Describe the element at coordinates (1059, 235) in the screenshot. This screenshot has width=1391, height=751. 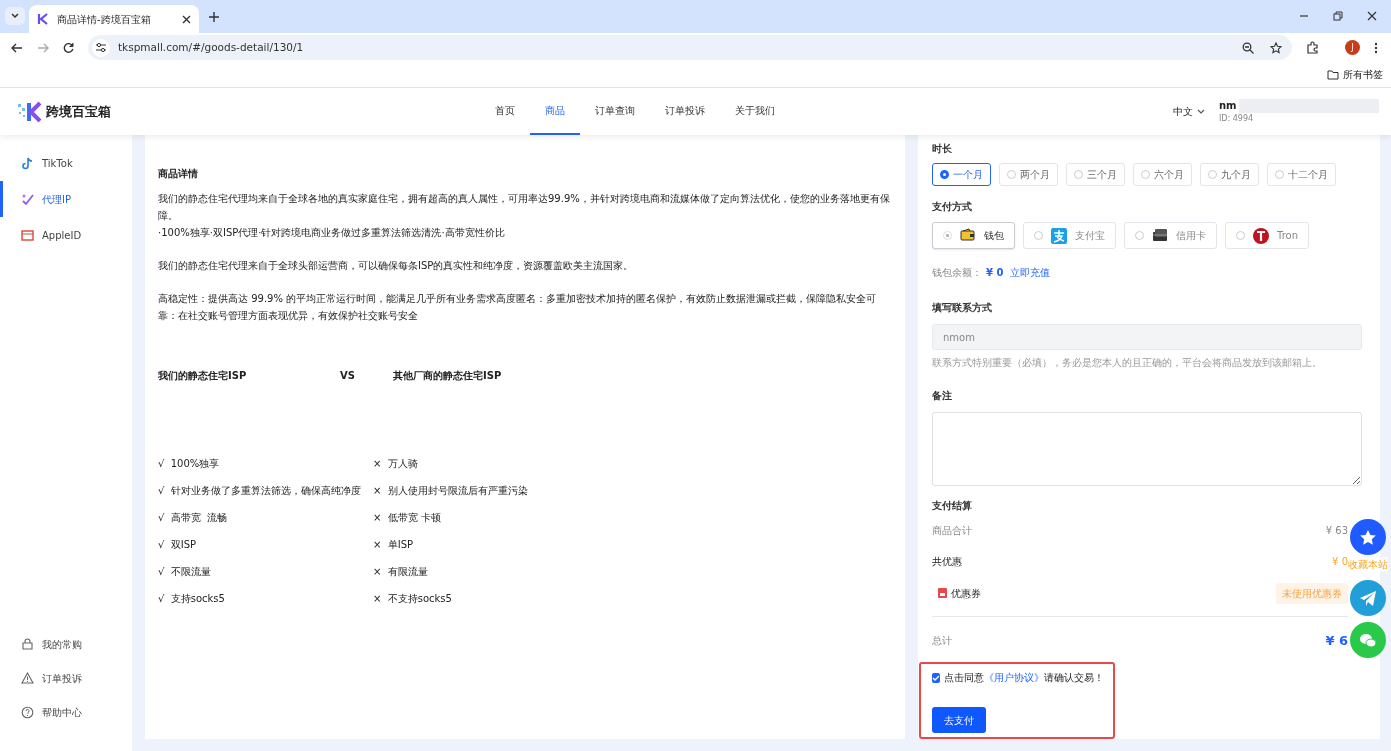
I see `alipay-icon` at that location.